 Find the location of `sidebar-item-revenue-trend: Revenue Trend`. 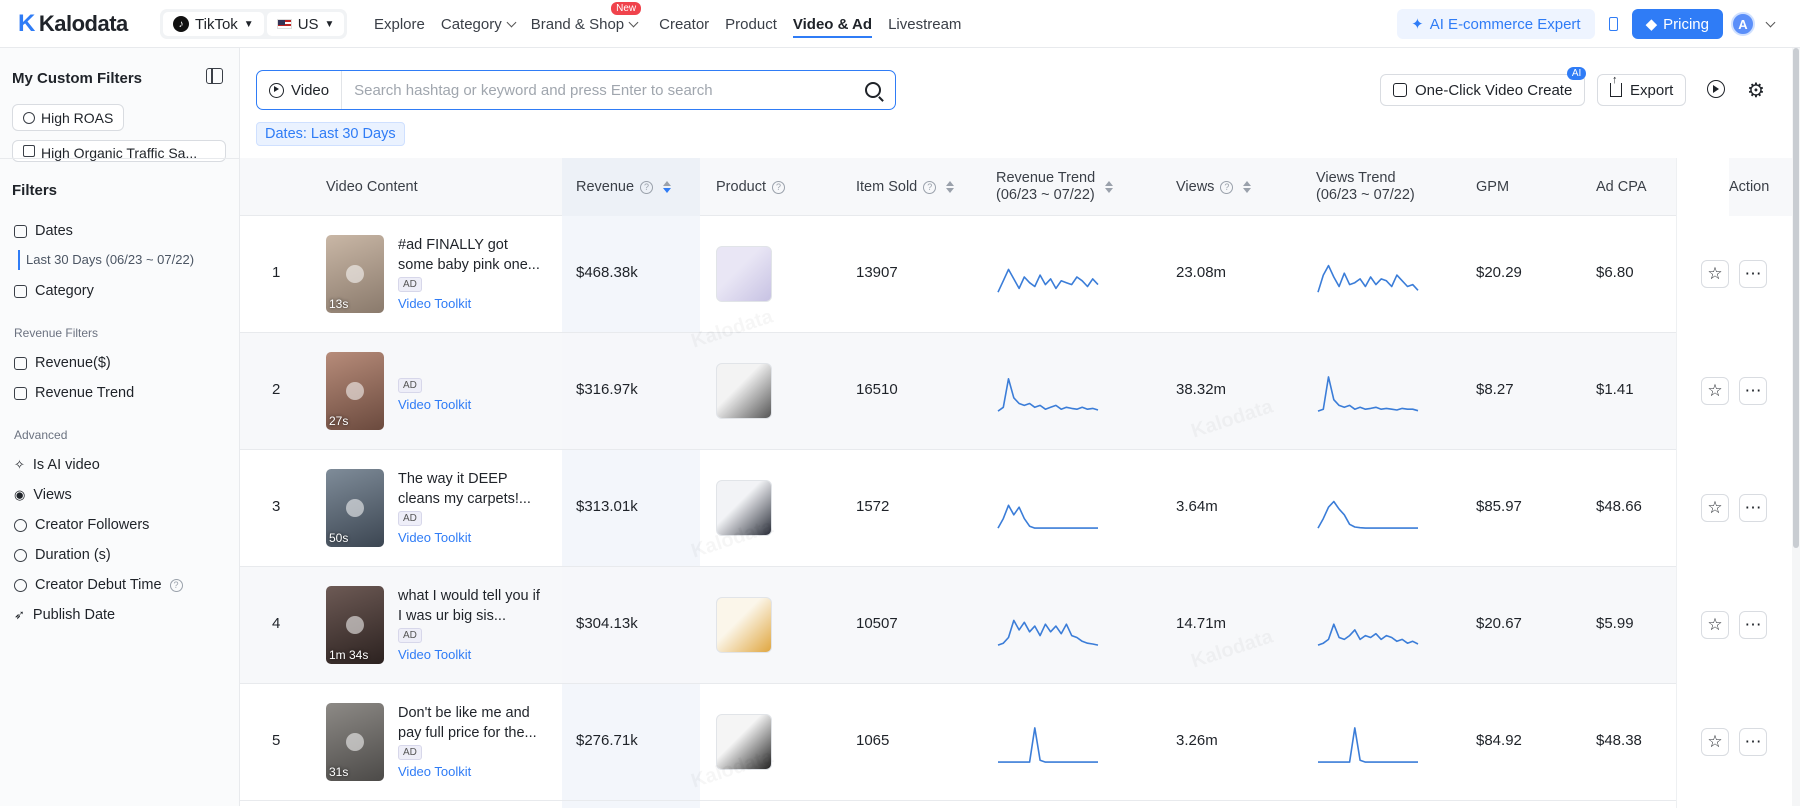

sidebar-item-revenue-trend: Revenue Trend is located at coordinates (74, 393).